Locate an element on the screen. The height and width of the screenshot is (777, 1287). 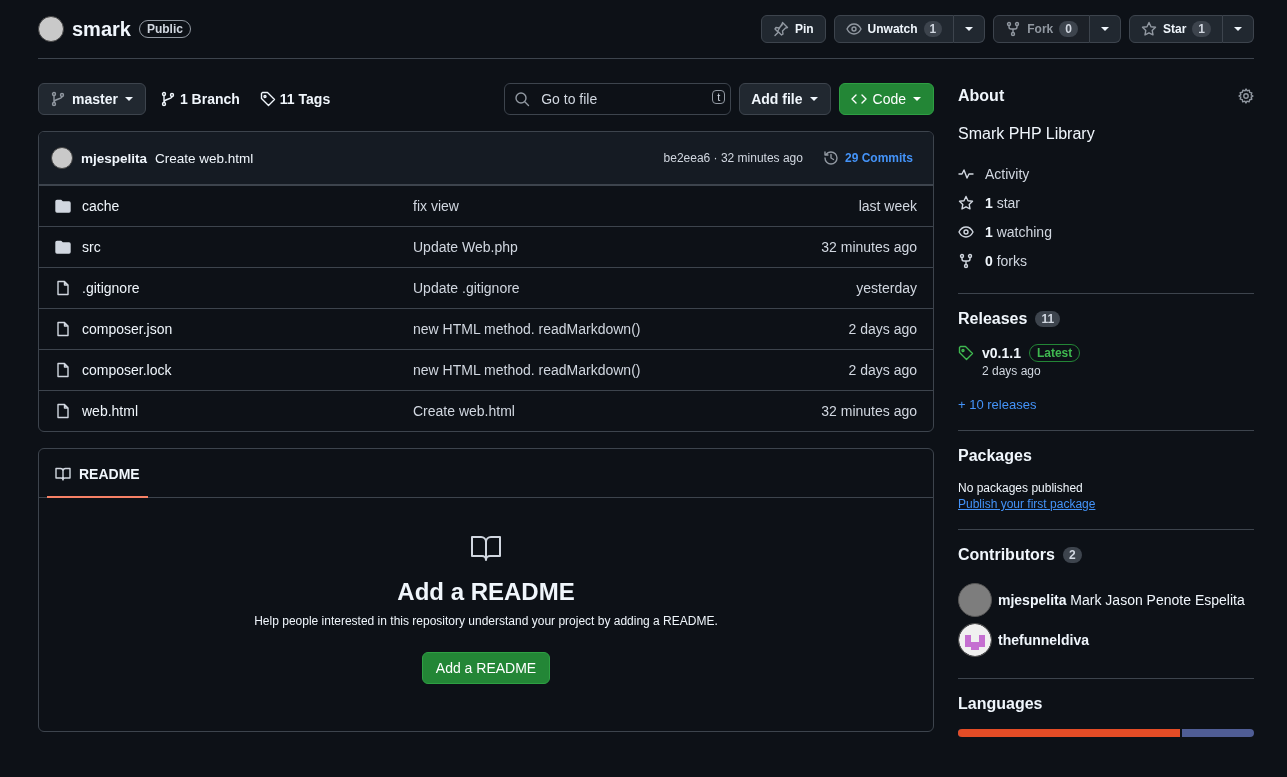
pin-button: Pin is located at coordinates (793, 29).